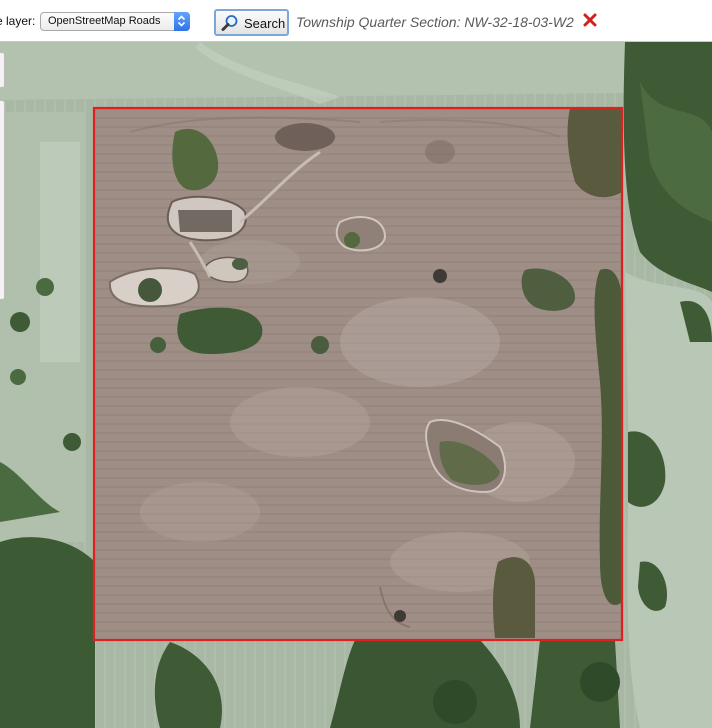  I want to click on search-button-label: Search, so click(265, 23).